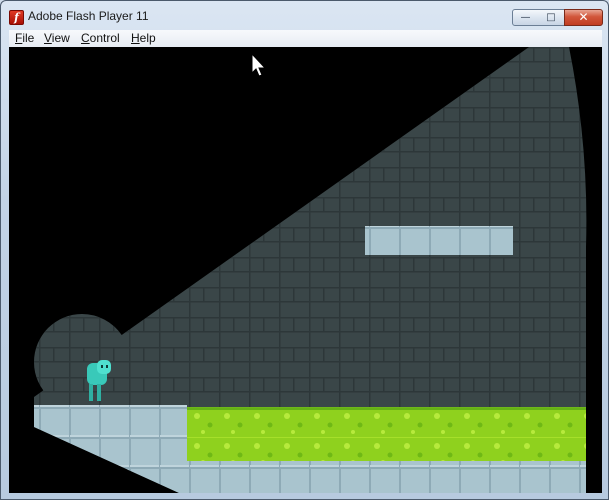 The width and height of the screenshot is (609, 500). I want to click on menu-view: View, so click(57, 38).